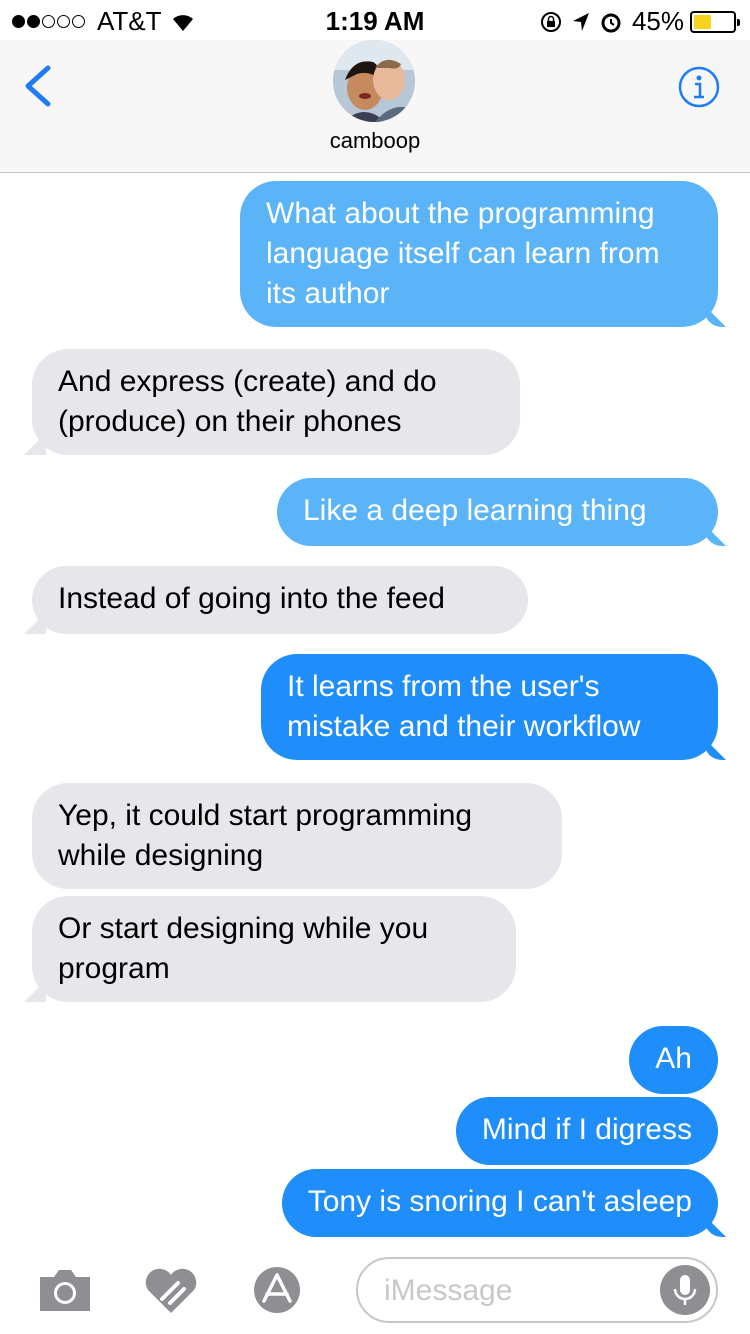  I want to click on avatar-photo, so click(374, 81).